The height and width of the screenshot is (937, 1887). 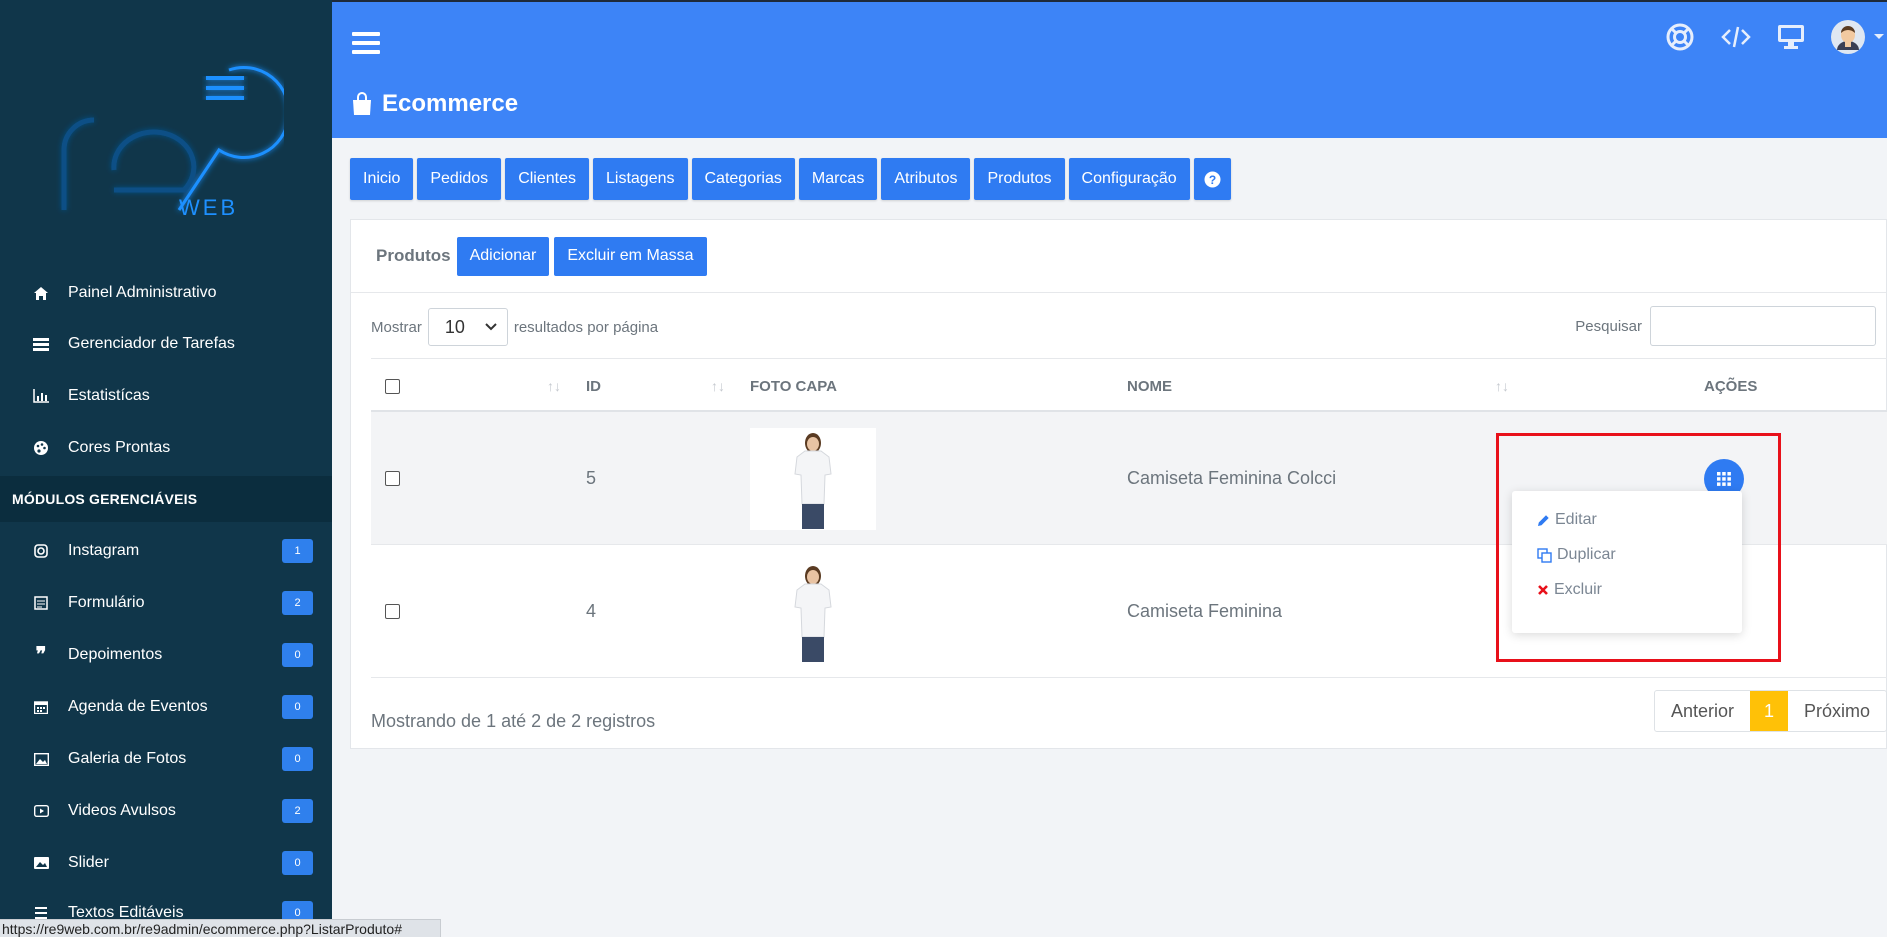 I want to click on sidebar-item-videos: Videos Avulsos 2, so click(x=166, y=811).